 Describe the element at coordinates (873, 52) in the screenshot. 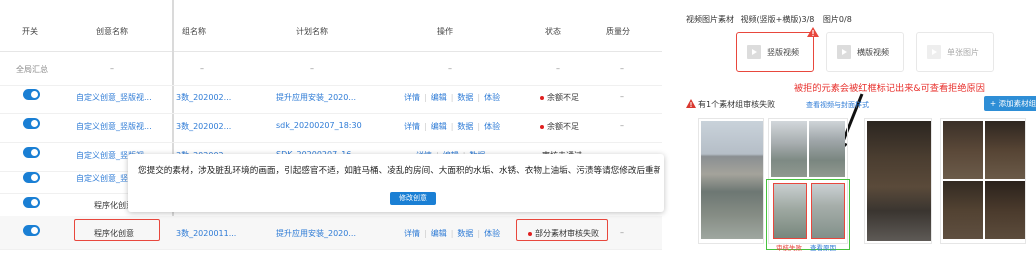

I see `horizontal-video-label: 横版视频` at that location.